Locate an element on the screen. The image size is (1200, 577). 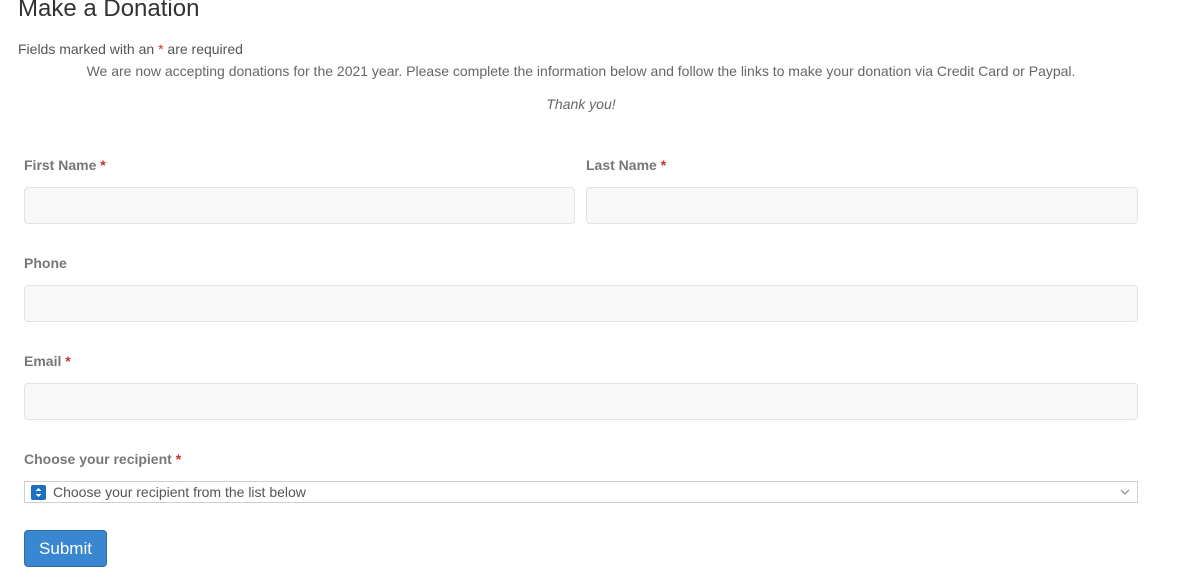
email-label-text: Email is located at coordinates (43, 361).